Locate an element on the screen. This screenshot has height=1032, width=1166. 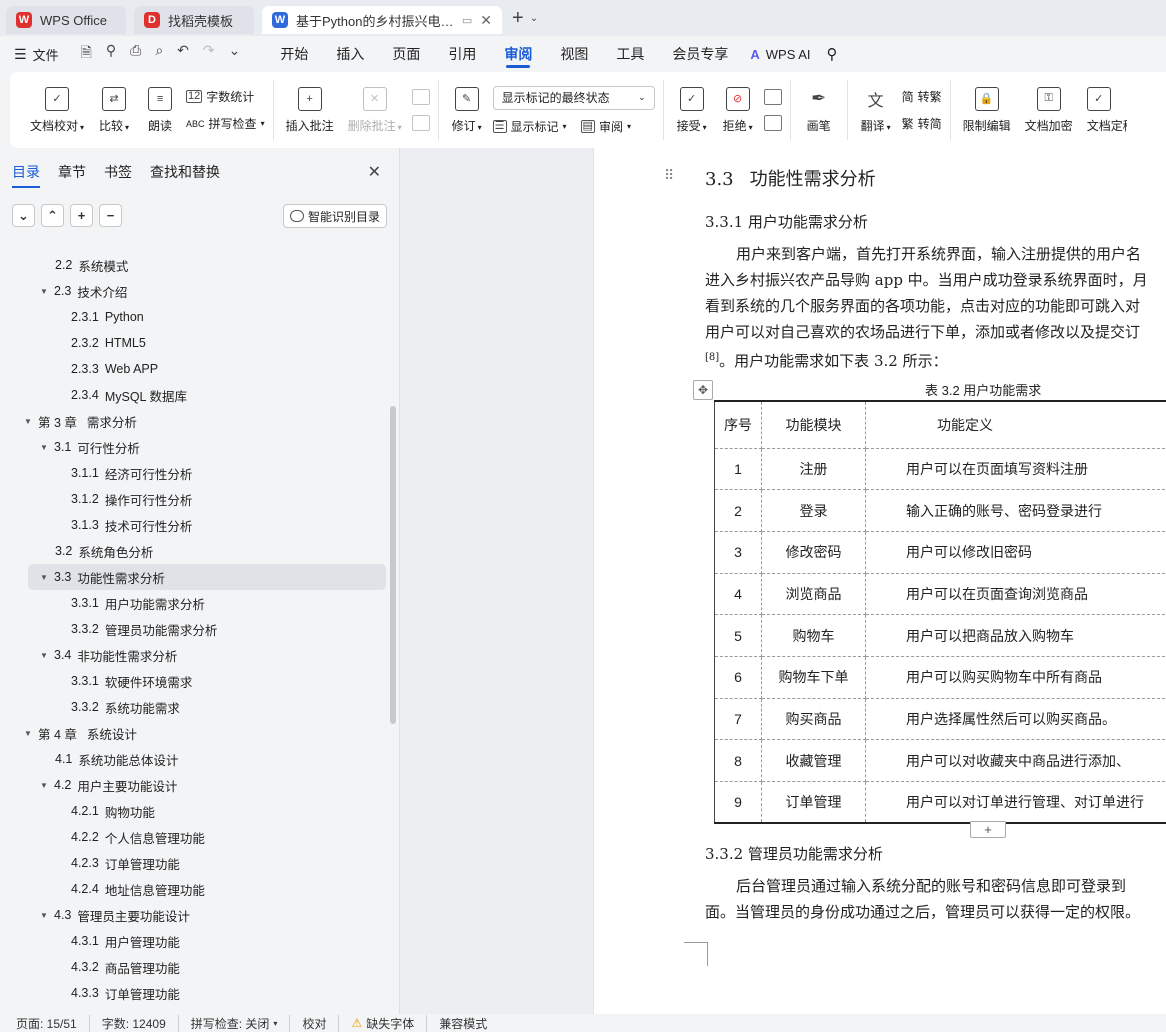
delete-comment-button: ✕ 删除批注 ▾ is located at coordinates (375, 110).